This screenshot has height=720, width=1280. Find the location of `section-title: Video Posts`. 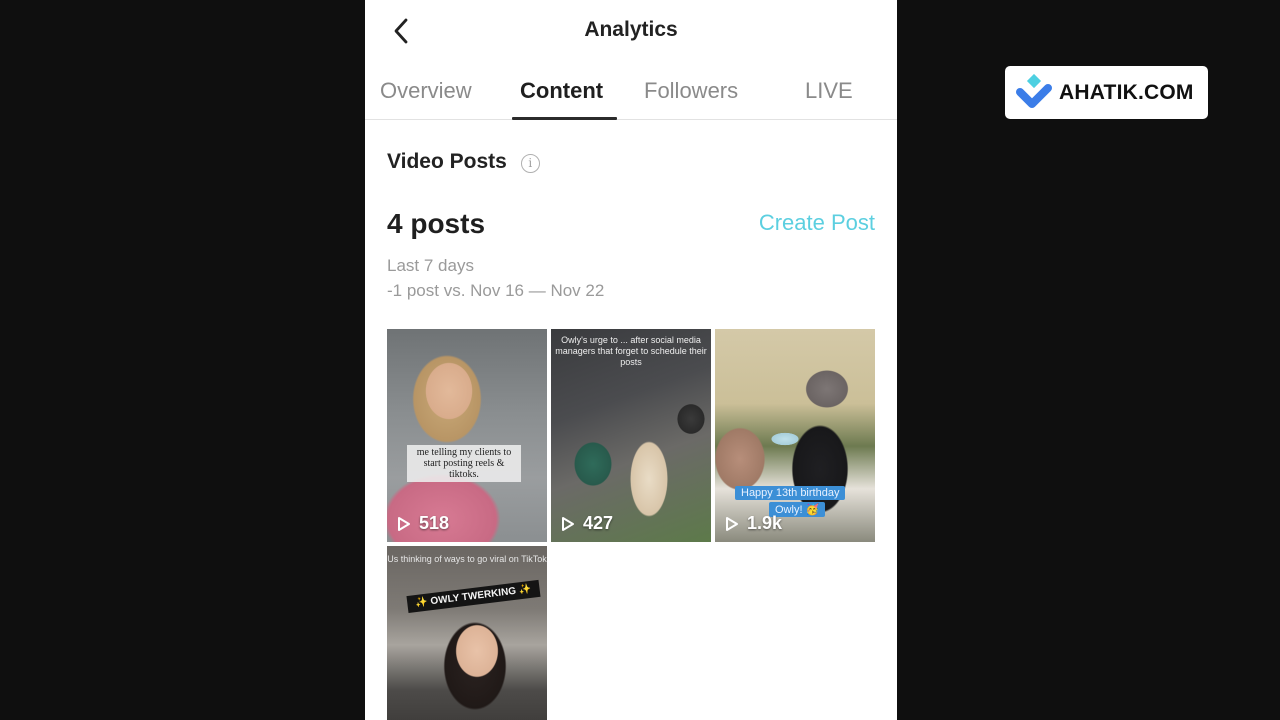

section-title: Video Posts is located at coordinates (447, 161).